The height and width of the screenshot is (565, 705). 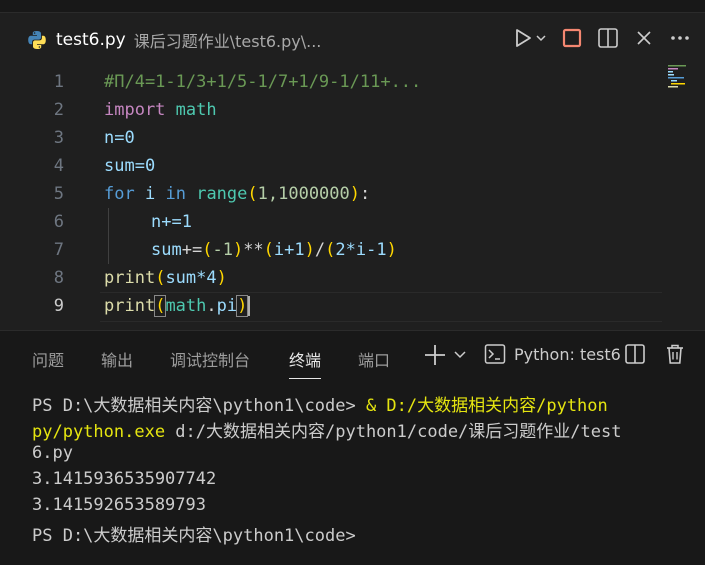 What do you see at coordinates (175, 194) in the screenshot?
I see `keyword-in: in` at bounding box center [175, 194].